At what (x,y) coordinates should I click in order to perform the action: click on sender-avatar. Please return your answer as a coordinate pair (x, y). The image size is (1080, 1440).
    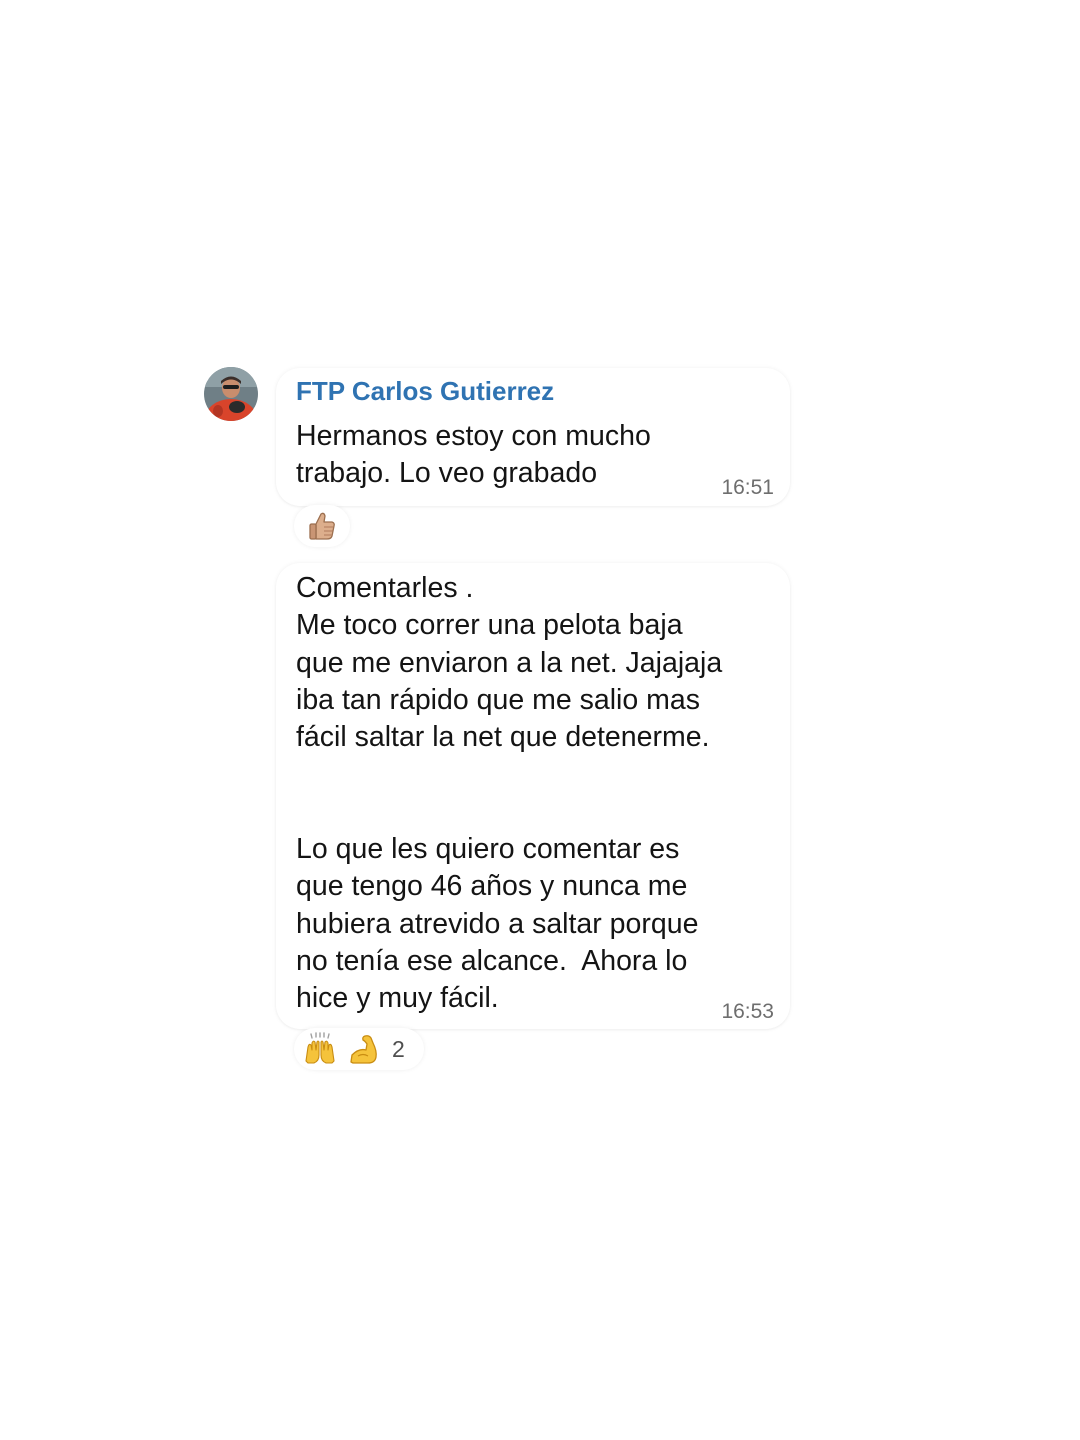
    Looking at the image, I should click on (231, 394).